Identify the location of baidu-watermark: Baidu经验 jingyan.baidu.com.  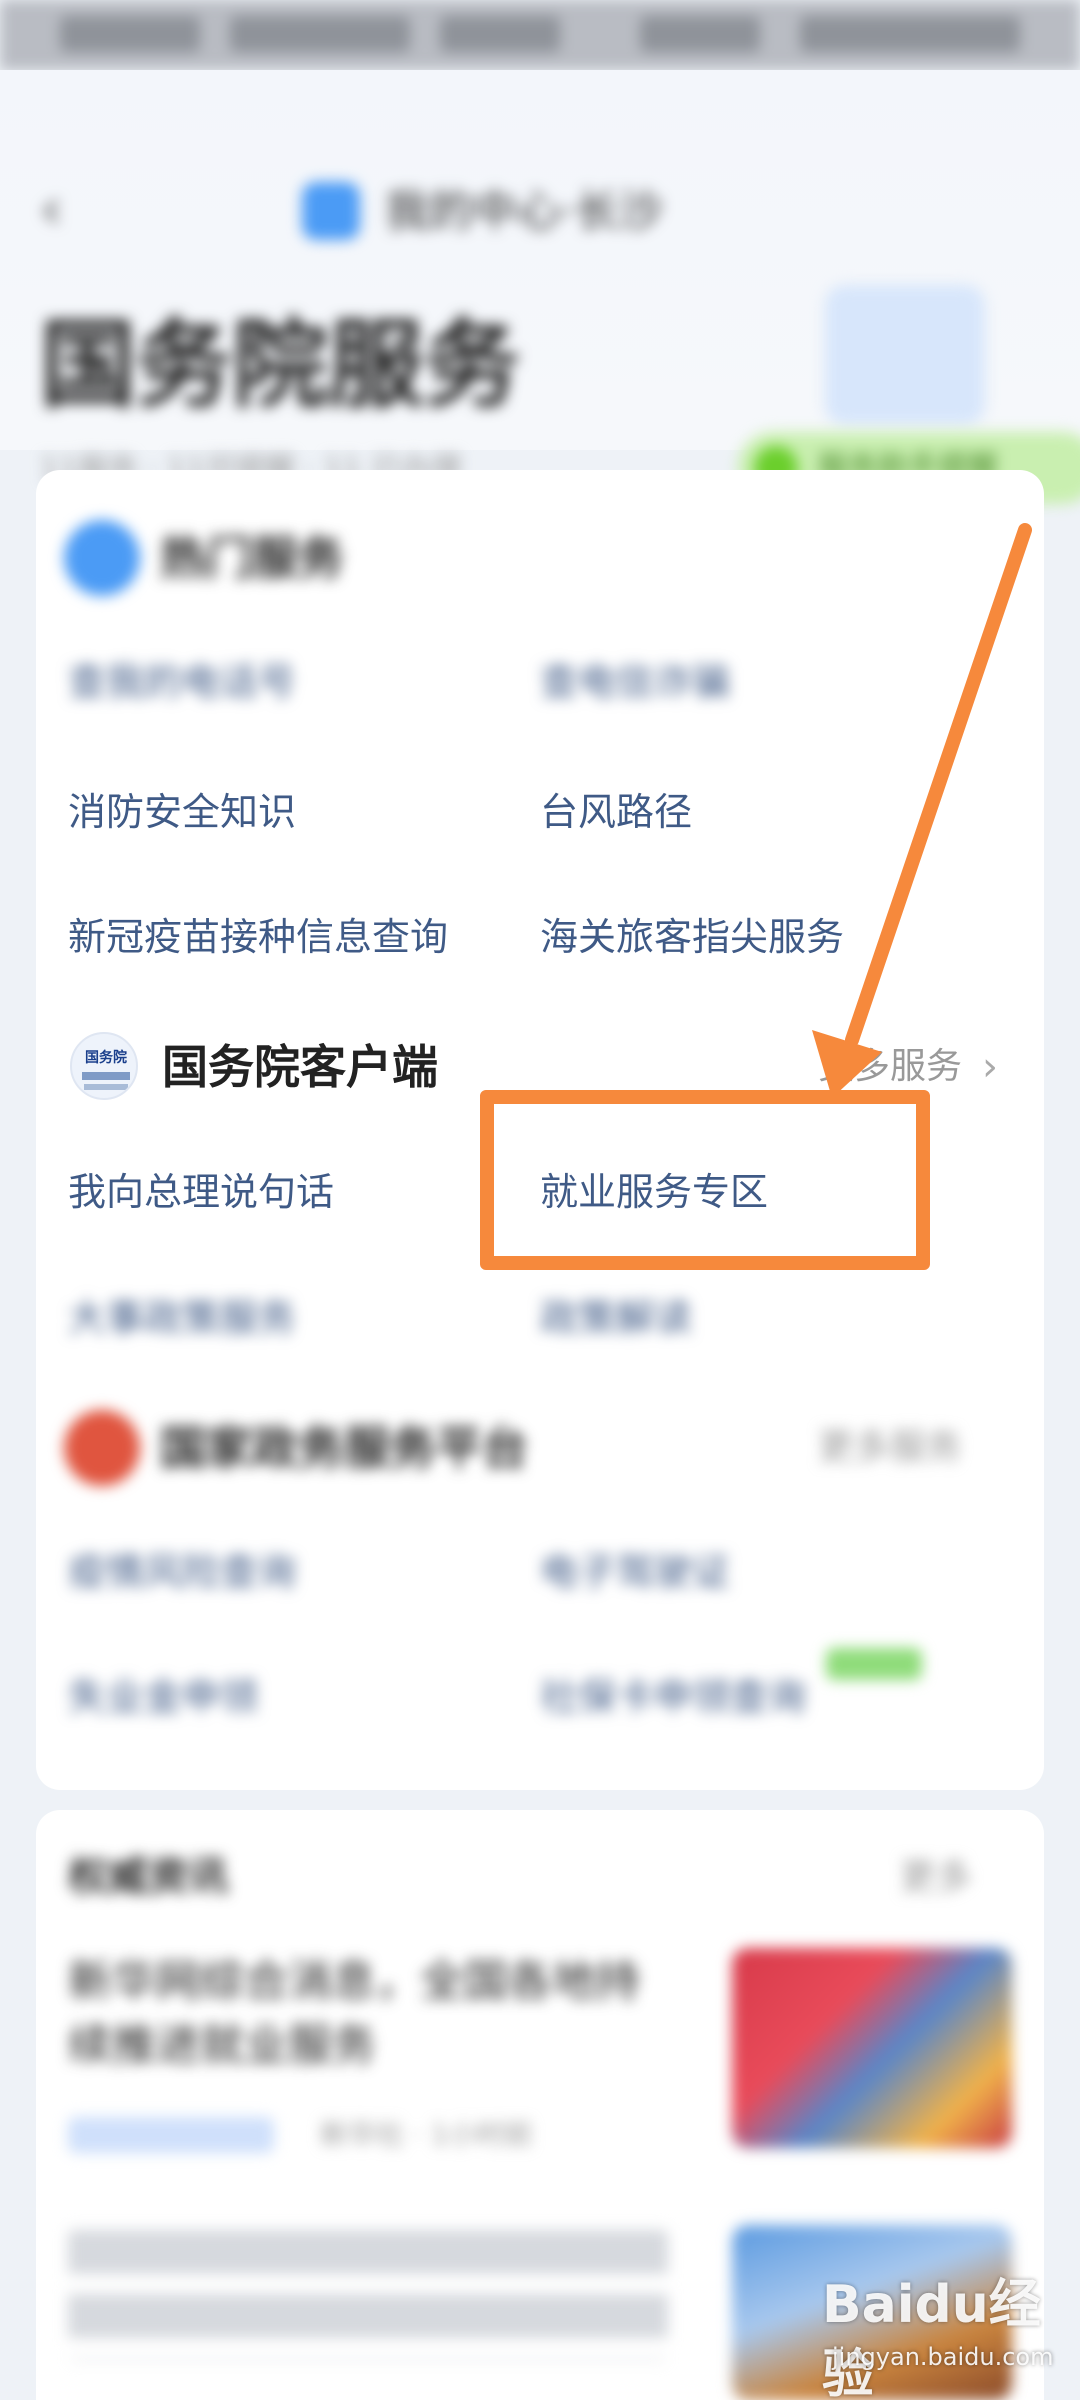
(942, 2335).